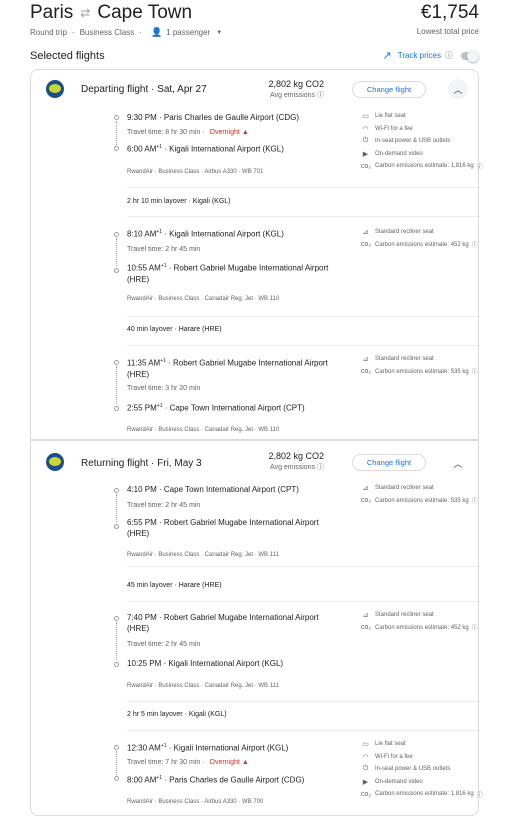 This screenshot has height=822, width=515. What do you see at coordinates (107, 32) in the screenshot?
I see `cabin-class: Business Class` at bounding box center [107, 32].